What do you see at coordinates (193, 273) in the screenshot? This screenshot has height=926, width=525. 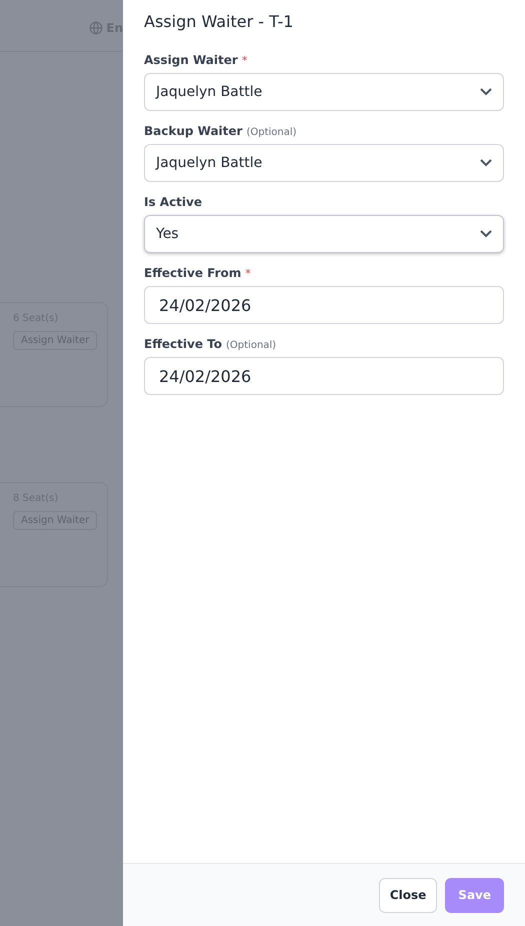 I see `field-label: Effective From` at bounding box center [193, 273].